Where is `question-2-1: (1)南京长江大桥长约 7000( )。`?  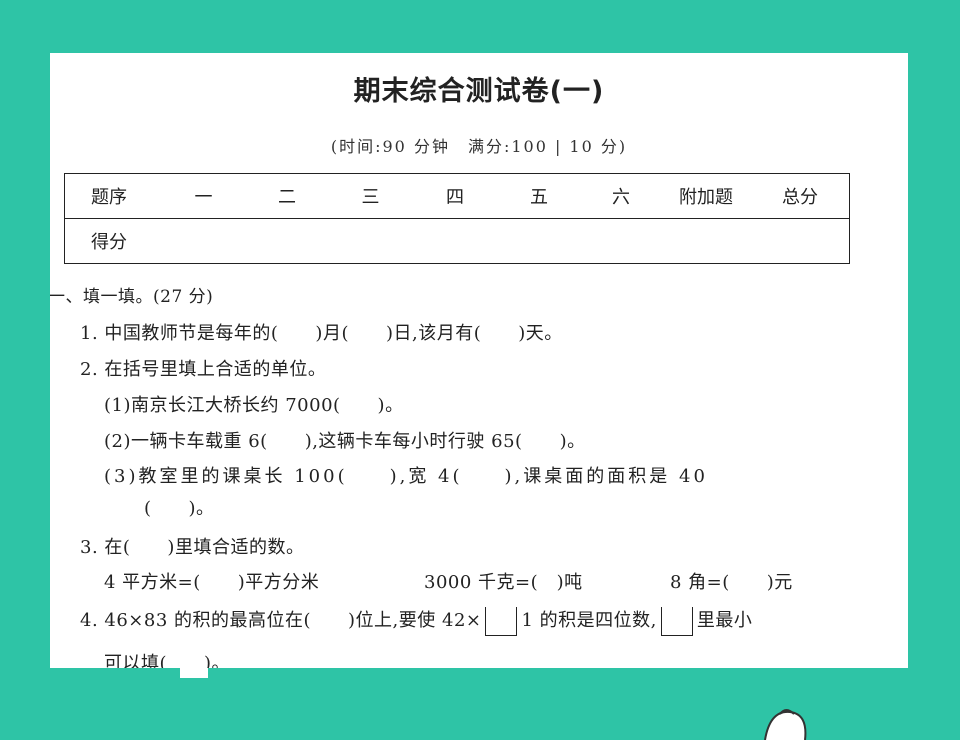 question-2-1: (1)南京长江大桥长约 7000( )。 is located at coordinates (254, 405).